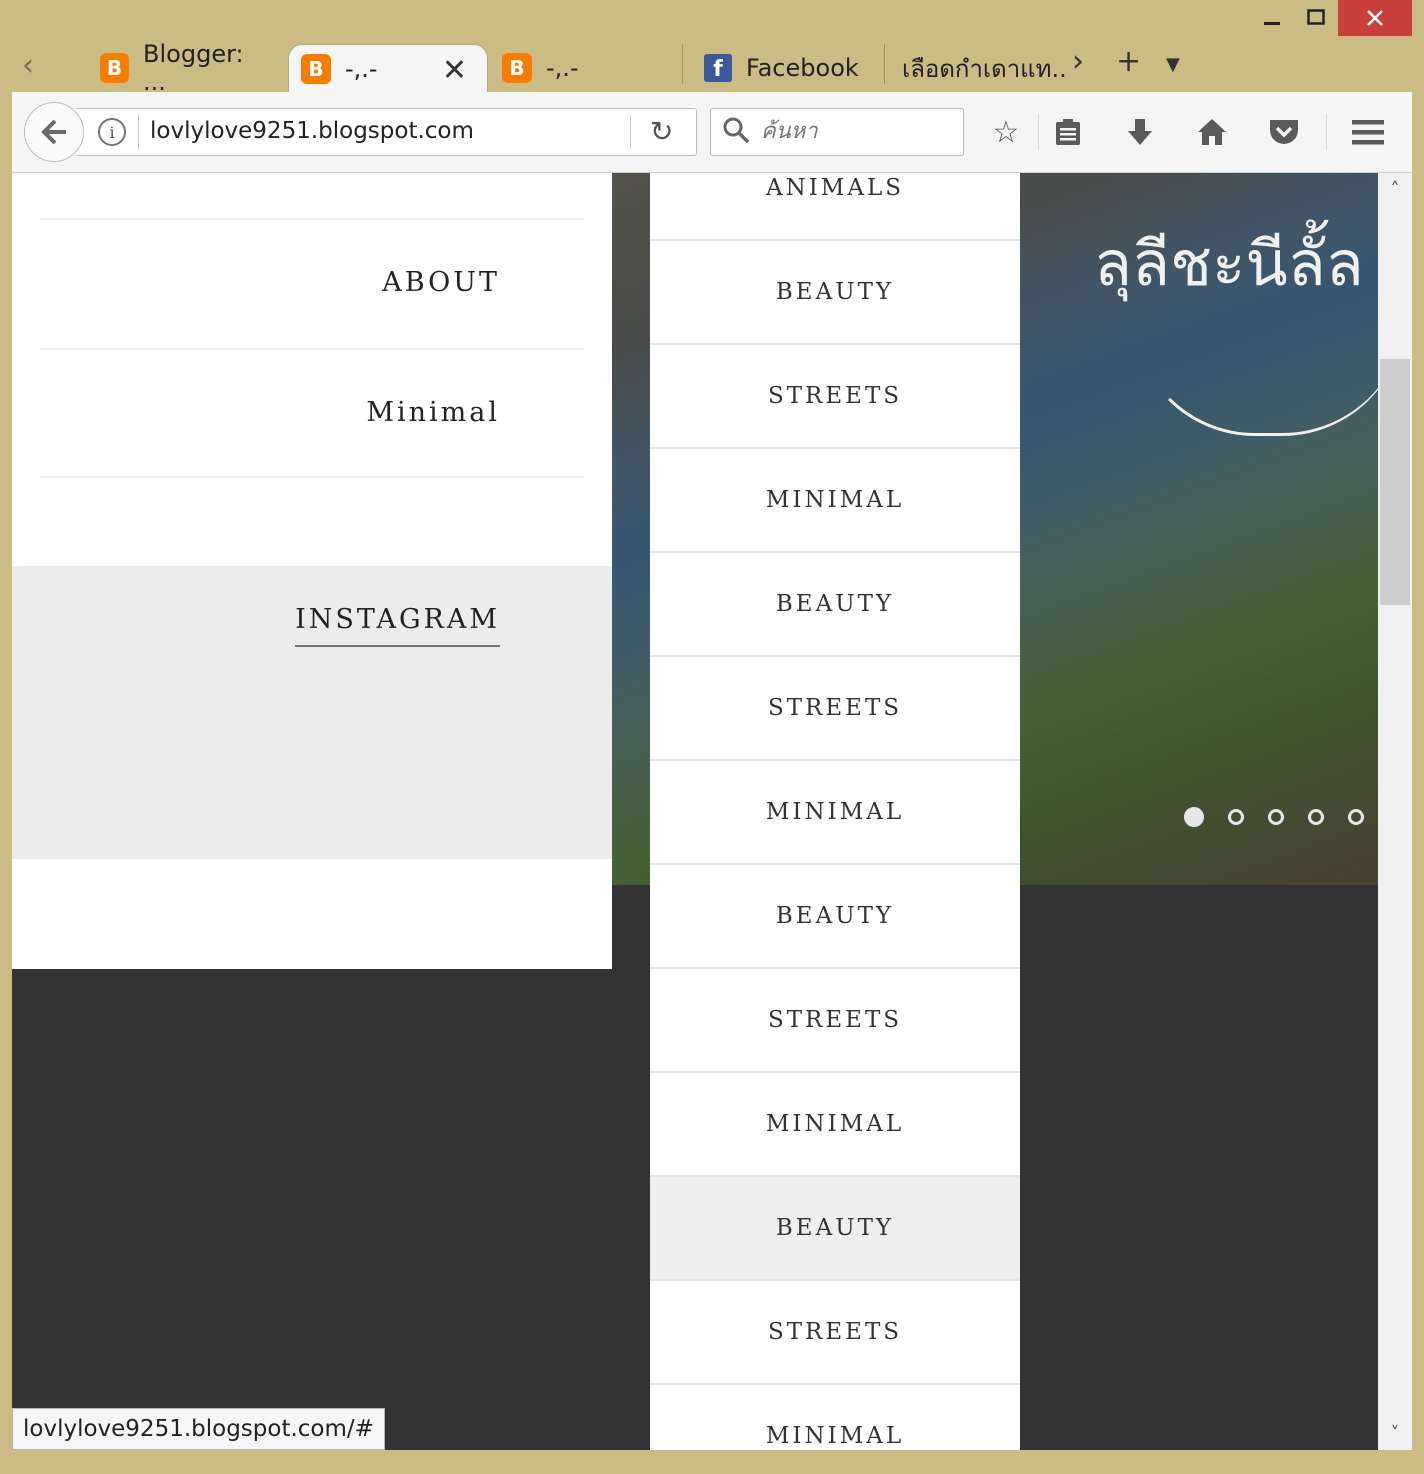 The image size is (1424, 1474). Describe the element at coordinates (661, 131) in the screenshot. I see `reload-icon: ↻` at that location.